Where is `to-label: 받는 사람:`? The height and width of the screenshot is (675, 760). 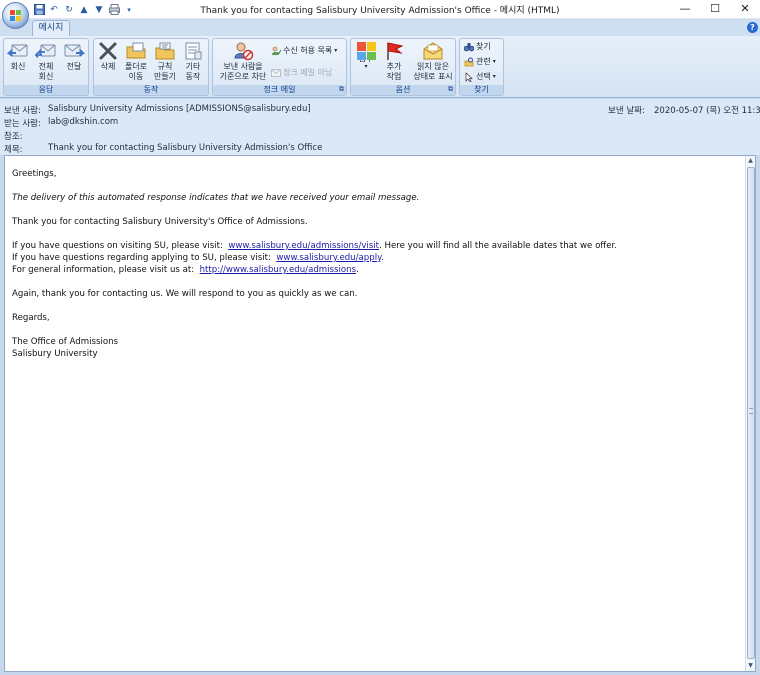 to-label: 받는 사람: is located at coordinates (22, 124).